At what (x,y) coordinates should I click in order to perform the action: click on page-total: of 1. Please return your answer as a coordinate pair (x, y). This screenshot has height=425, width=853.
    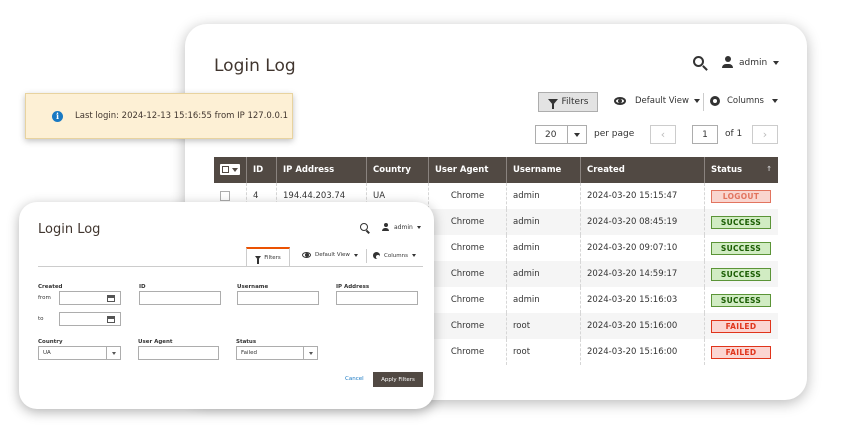
    Looking at the image, I should click on (734, 134).